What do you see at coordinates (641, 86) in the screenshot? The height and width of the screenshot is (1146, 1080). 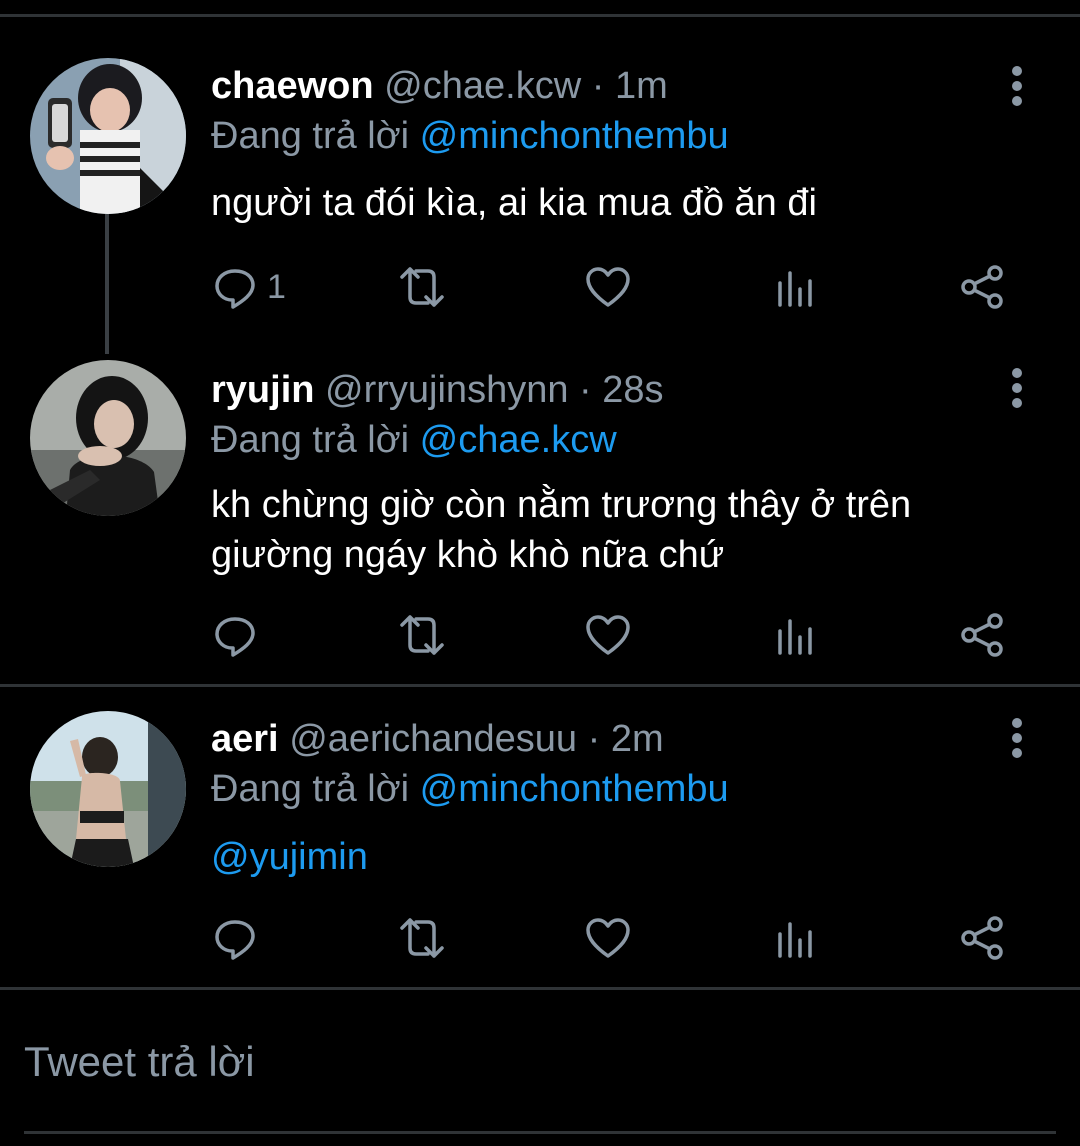 I see `timestamp: 1m` at bounding box center [641, 86].